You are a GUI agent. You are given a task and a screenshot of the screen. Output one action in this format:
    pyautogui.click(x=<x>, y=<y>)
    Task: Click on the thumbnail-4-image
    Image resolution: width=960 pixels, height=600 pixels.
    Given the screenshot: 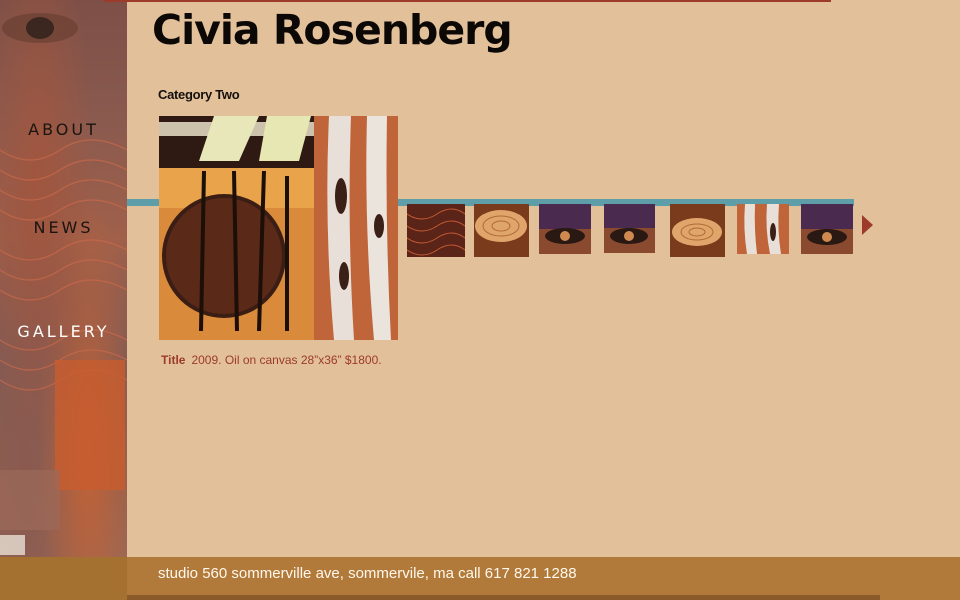 What is the action you would take?
    pyautogui.click(x=629, y=240)
    